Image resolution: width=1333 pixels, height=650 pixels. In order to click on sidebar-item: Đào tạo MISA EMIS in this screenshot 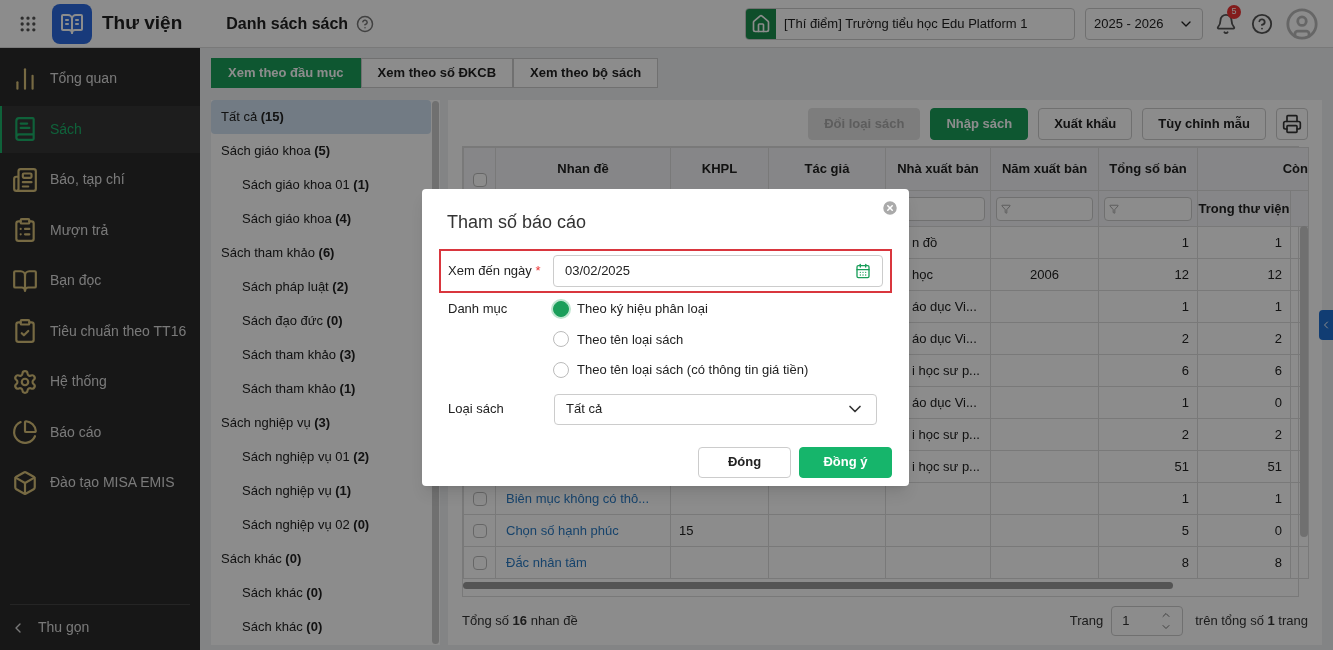, I will do `click(100, 482)`.